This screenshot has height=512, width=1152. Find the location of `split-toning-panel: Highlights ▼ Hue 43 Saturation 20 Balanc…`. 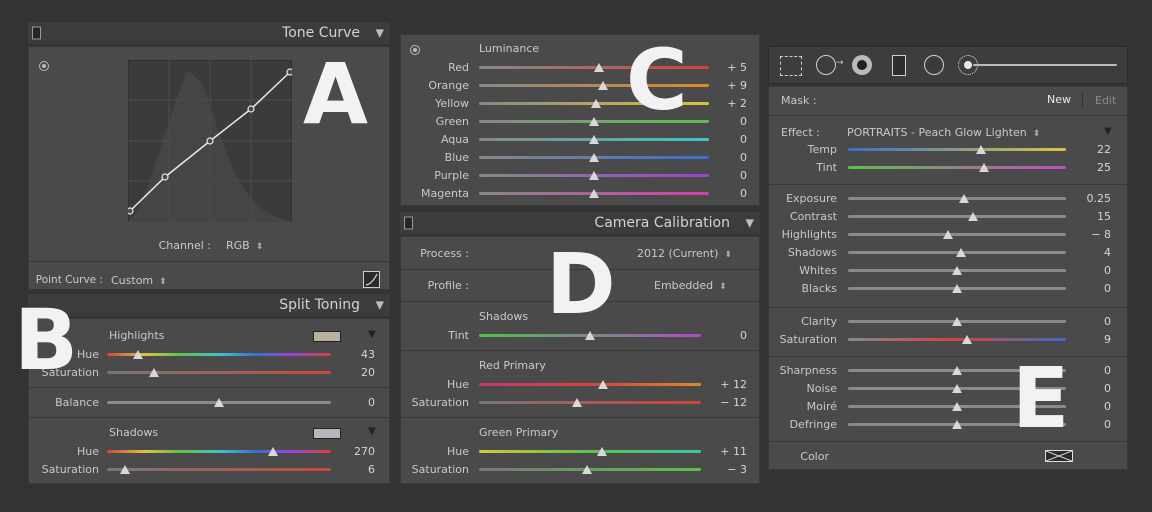

split-toning-panel: Highlights ▼ Hue 43 Saturation 20 Balanc… is located at coordinates (209, 401).